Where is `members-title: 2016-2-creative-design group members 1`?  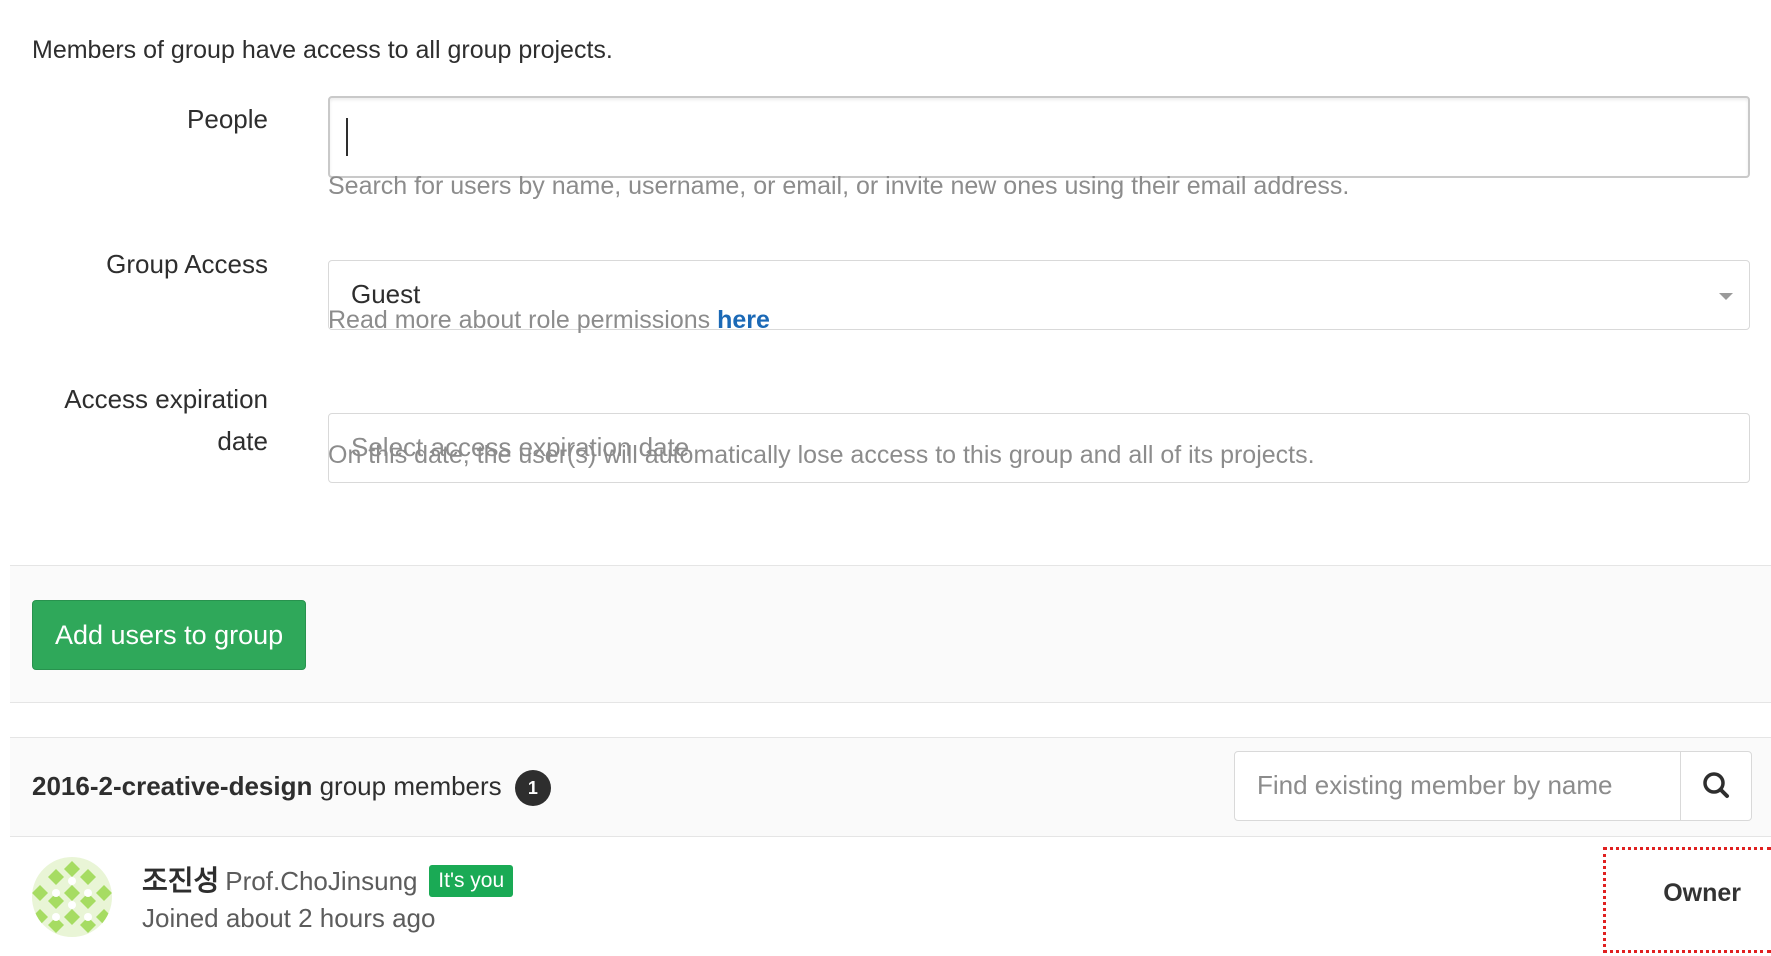 members-title: 2016-2-creative-design group members 1 is located at coordinates (291, 788).